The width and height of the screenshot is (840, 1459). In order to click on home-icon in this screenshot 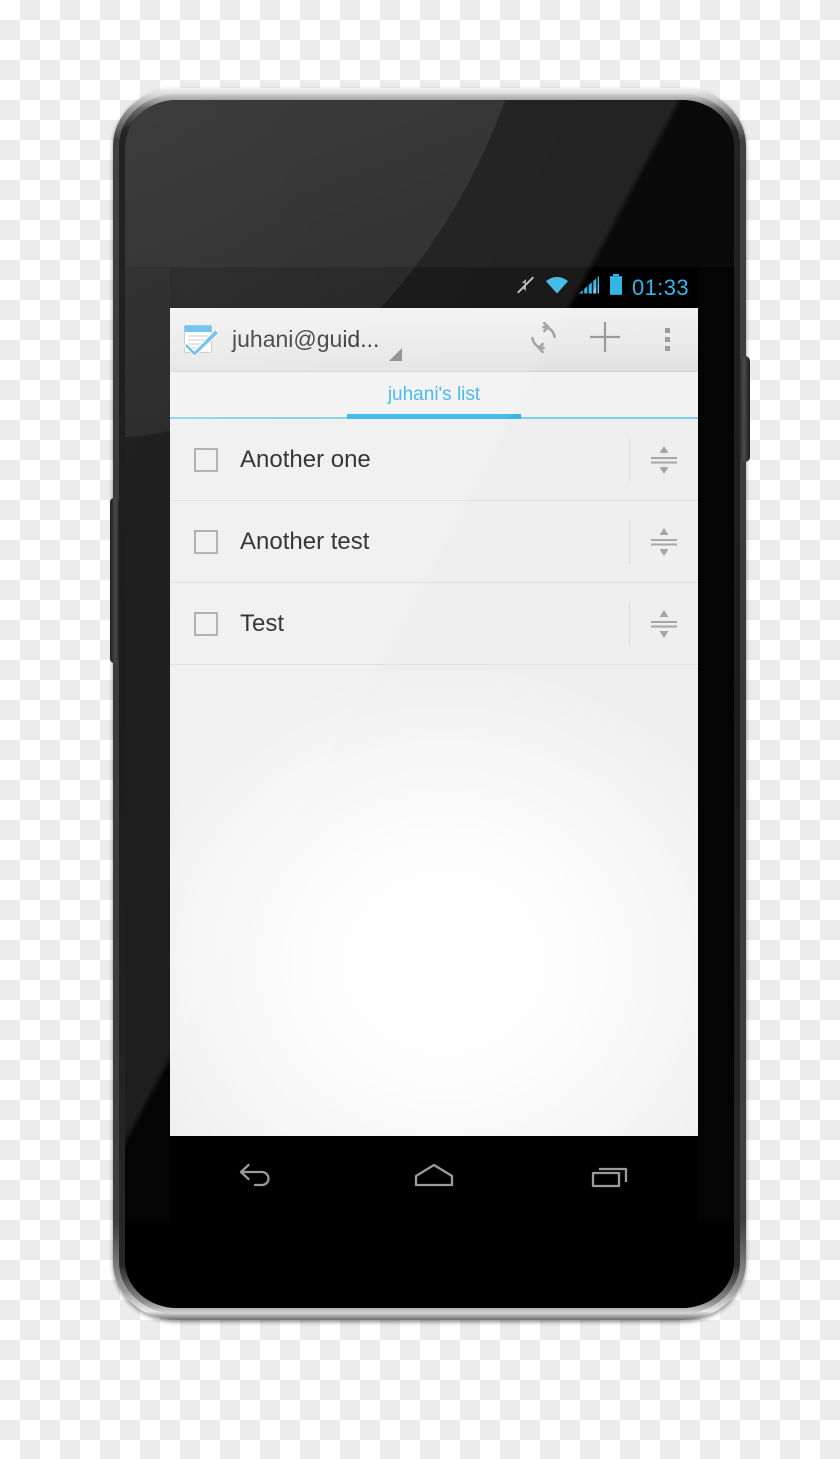, I will do `click(434, 1178)`.